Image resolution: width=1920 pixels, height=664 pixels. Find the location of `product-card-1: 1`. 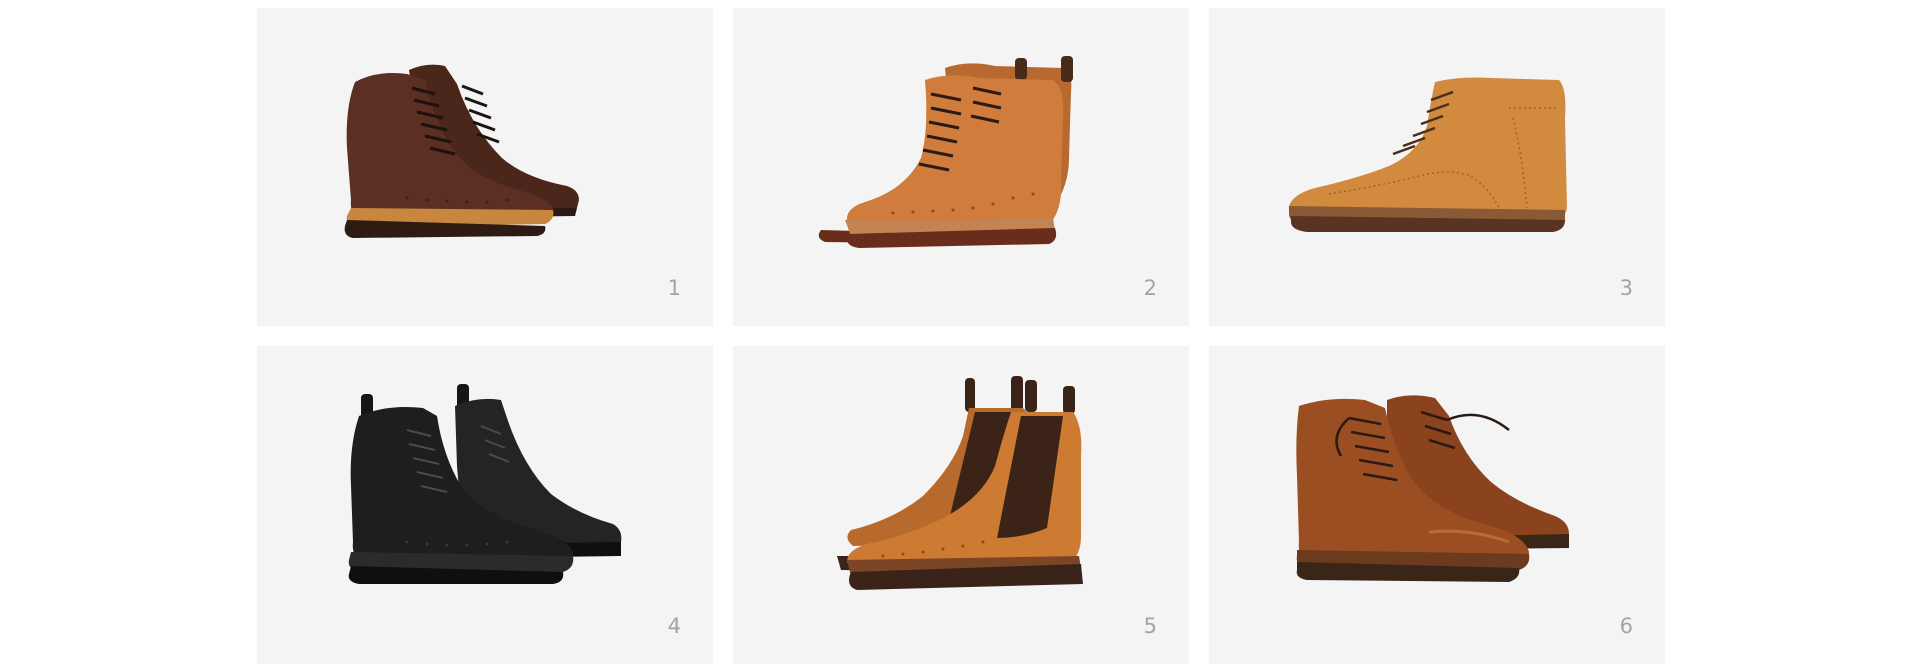

product-card-1: 1 is located at coordinates (485, 167).